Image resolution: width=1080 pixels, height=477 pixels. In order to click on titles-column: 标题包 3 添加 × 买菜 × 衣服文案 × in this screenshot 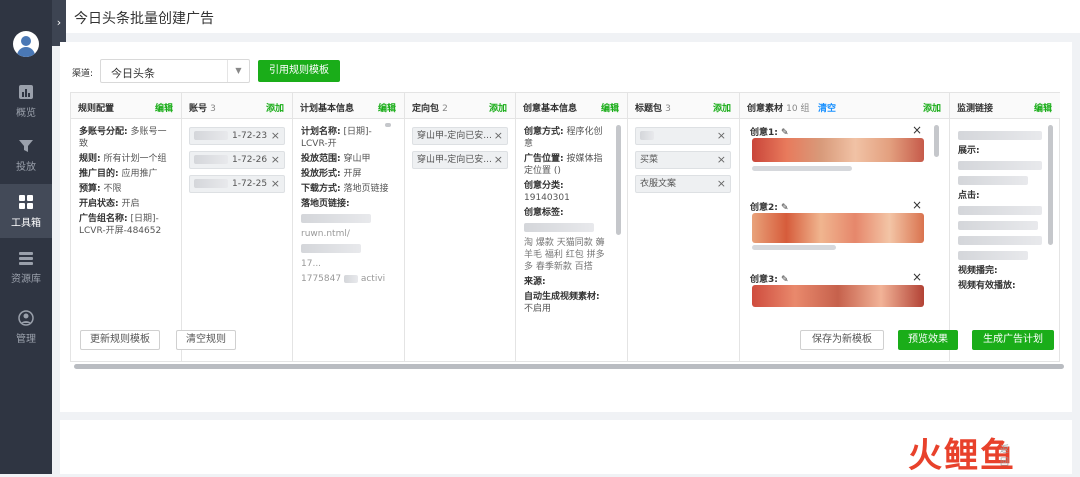, I will do `click(684, 227)`.